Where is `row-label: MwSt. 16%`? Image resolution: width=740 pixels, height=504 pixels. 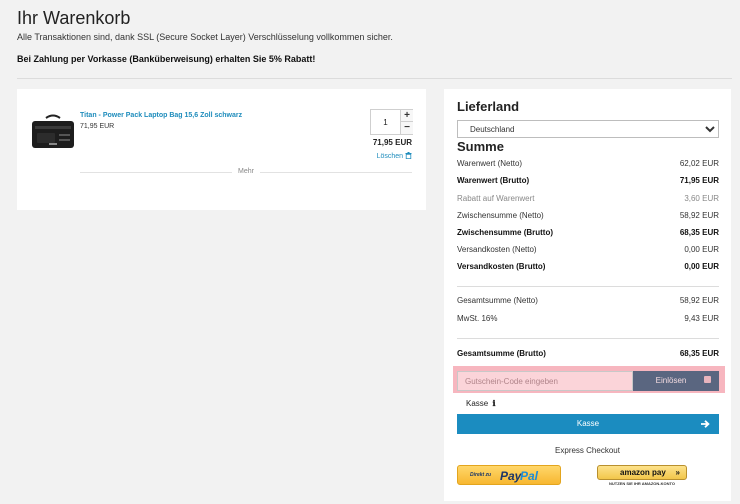 row-label: MwSt. 16% is located at coordinates (477, 318).